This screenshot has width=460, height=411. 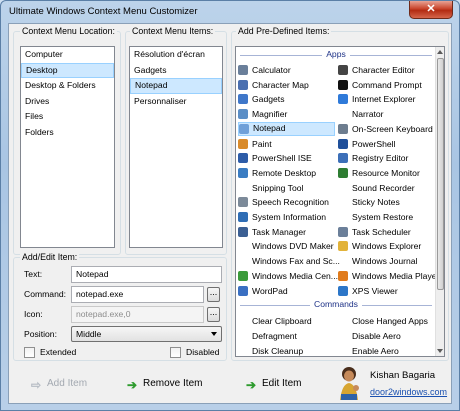 I want to click on location-item: Drives, so click(x=67, y=102).